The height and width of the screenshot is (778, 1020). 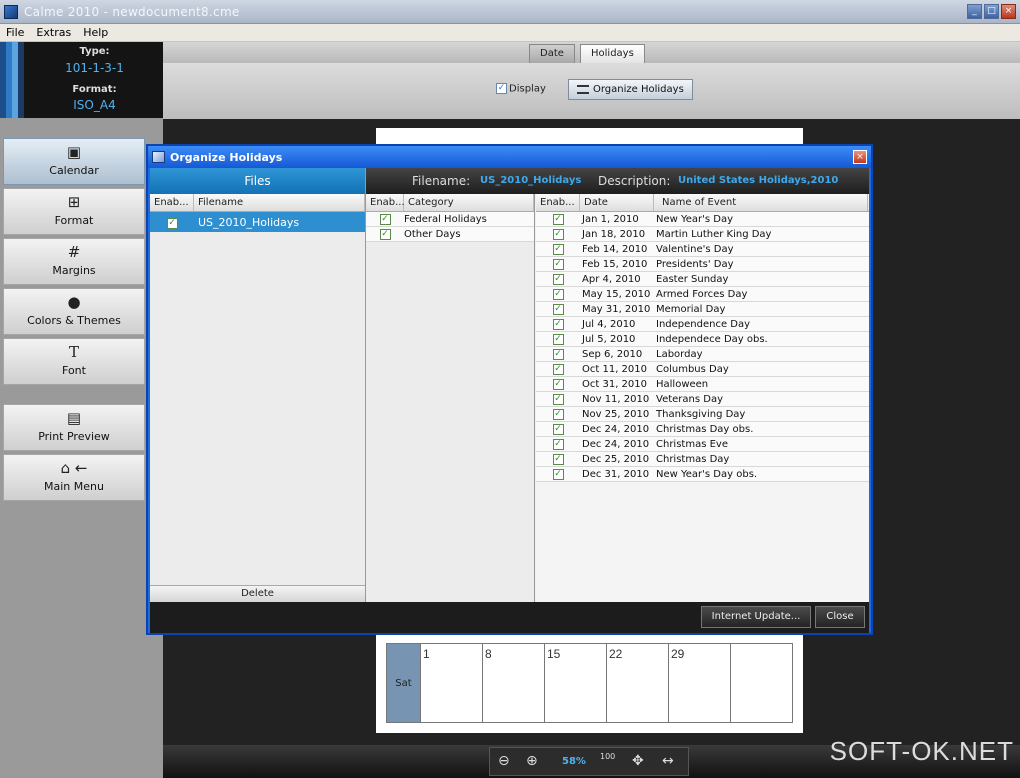 What do you see at coordinates (702, 219) in the screenshot?
I see `event-row: ✓ Jan 1, 2010 New Year's Day` at bounding box center [702, 219].